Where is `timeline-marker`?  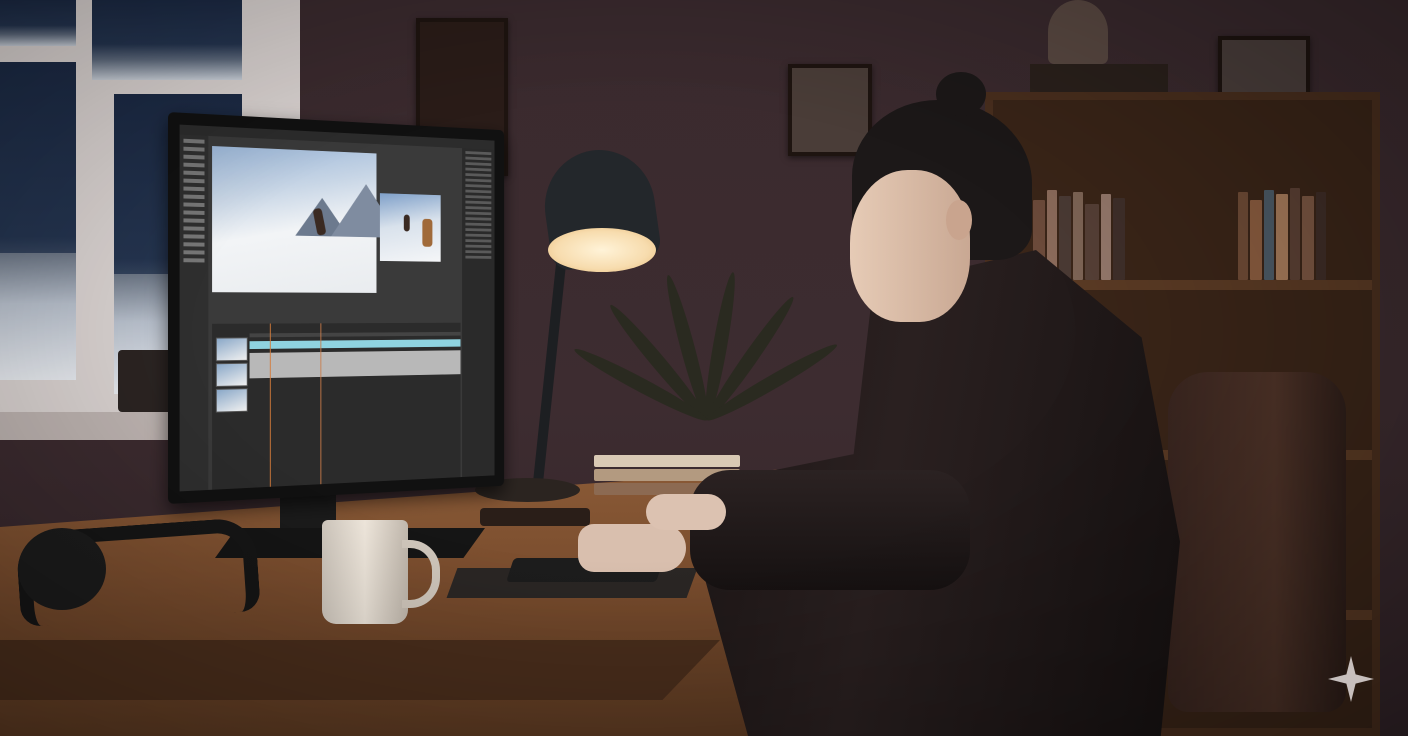
timeline-marker is located at coordinates (321, 404).